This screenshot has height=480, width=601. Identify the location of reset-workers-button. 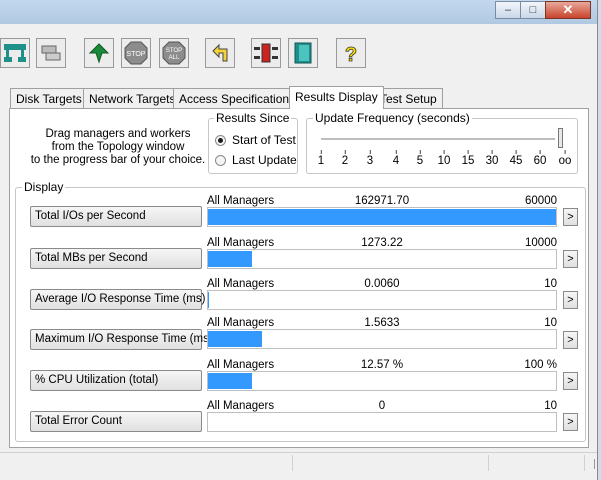
(220, 53).